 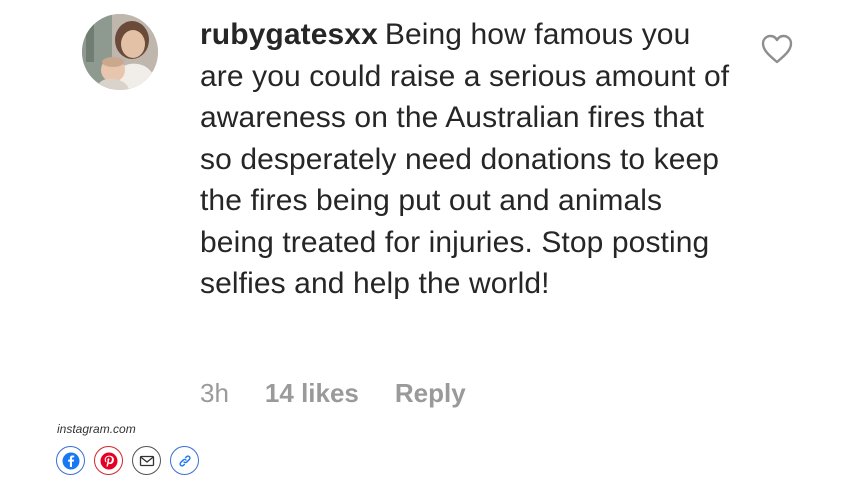 I want to click on share-link-button, so click(x=184, y=460).